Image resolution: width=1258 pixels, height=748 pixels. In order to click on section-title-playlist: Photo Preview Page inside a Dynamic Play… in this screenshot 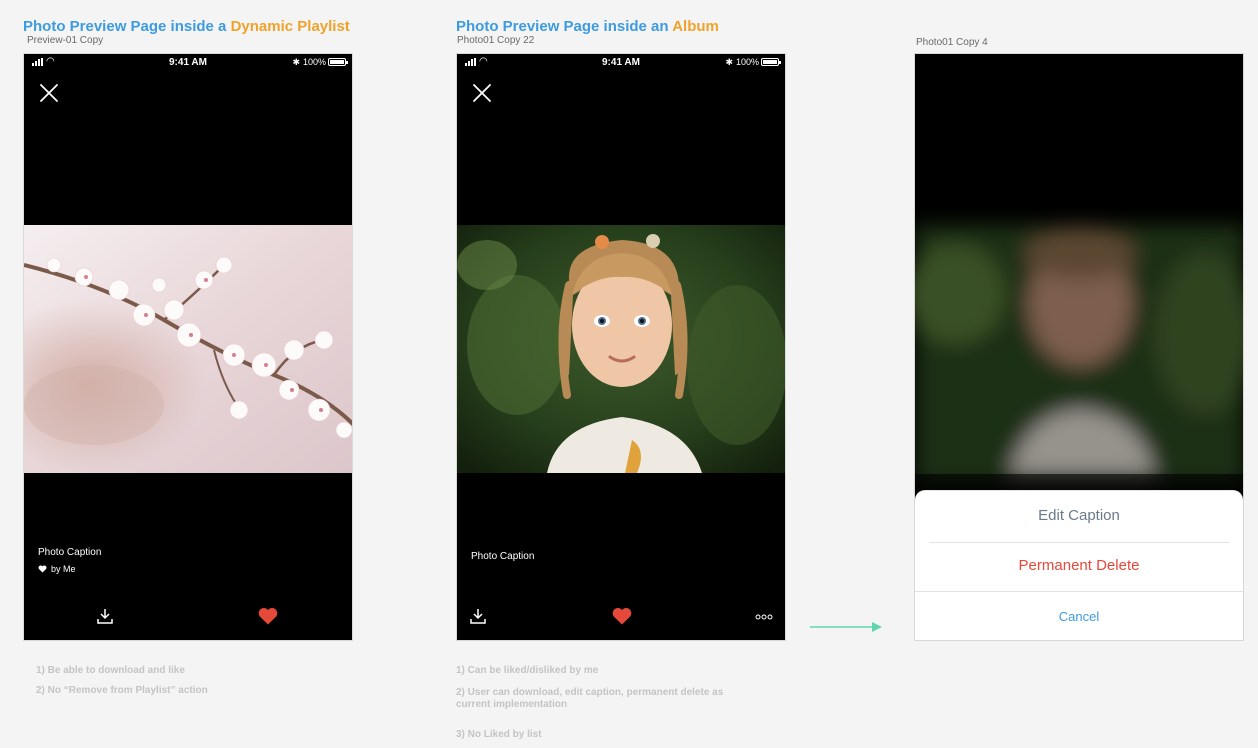, I will do `click(186, 26)`.